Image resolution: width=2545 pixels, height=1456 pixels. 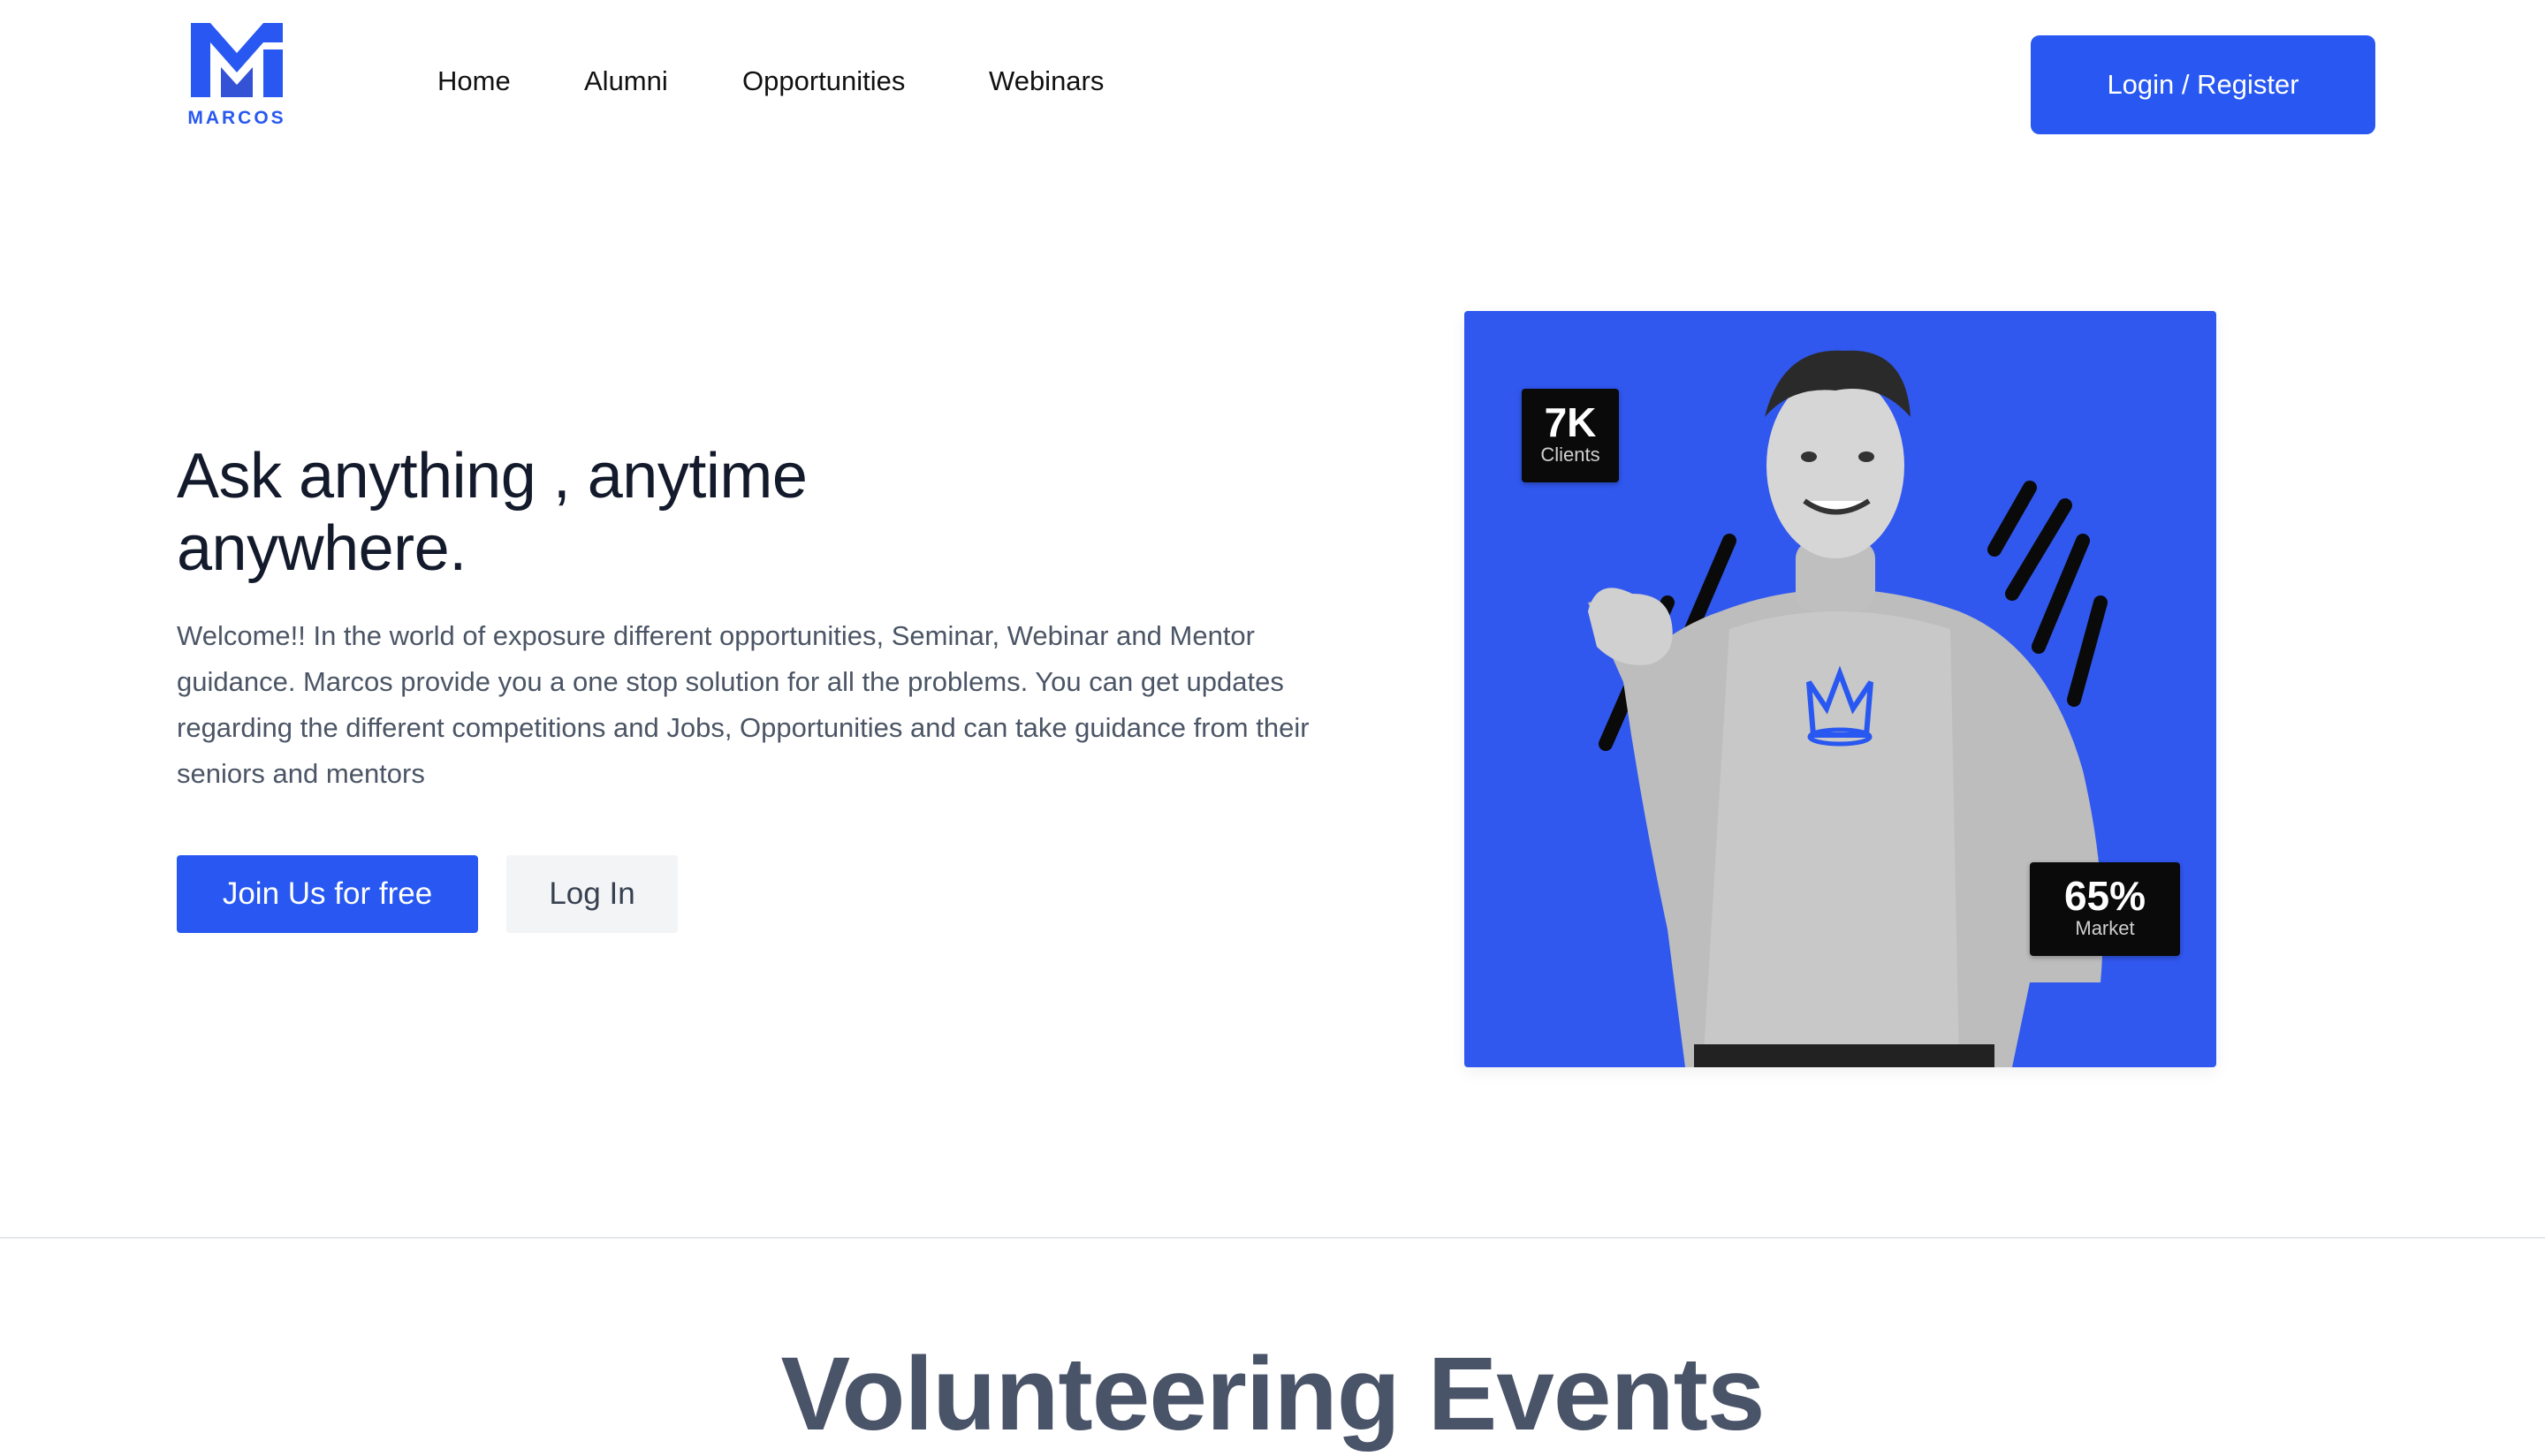 I want to click on volunteering-events-heading: Volunteering Events, so click(x=1272, y=1394).